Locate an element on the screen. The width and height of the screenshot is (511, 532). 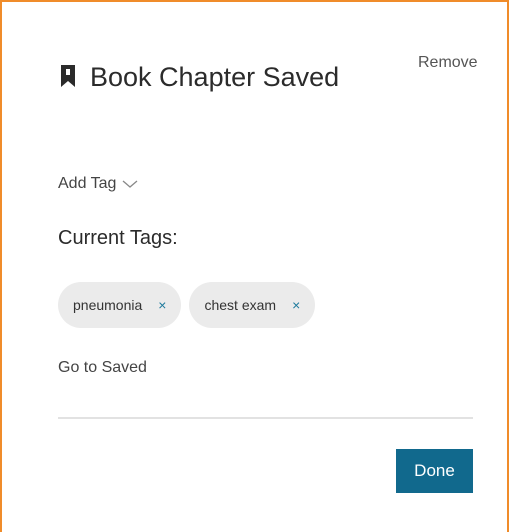
go-to-saved-link: Go to Saved is located at coordinates (102, 368).